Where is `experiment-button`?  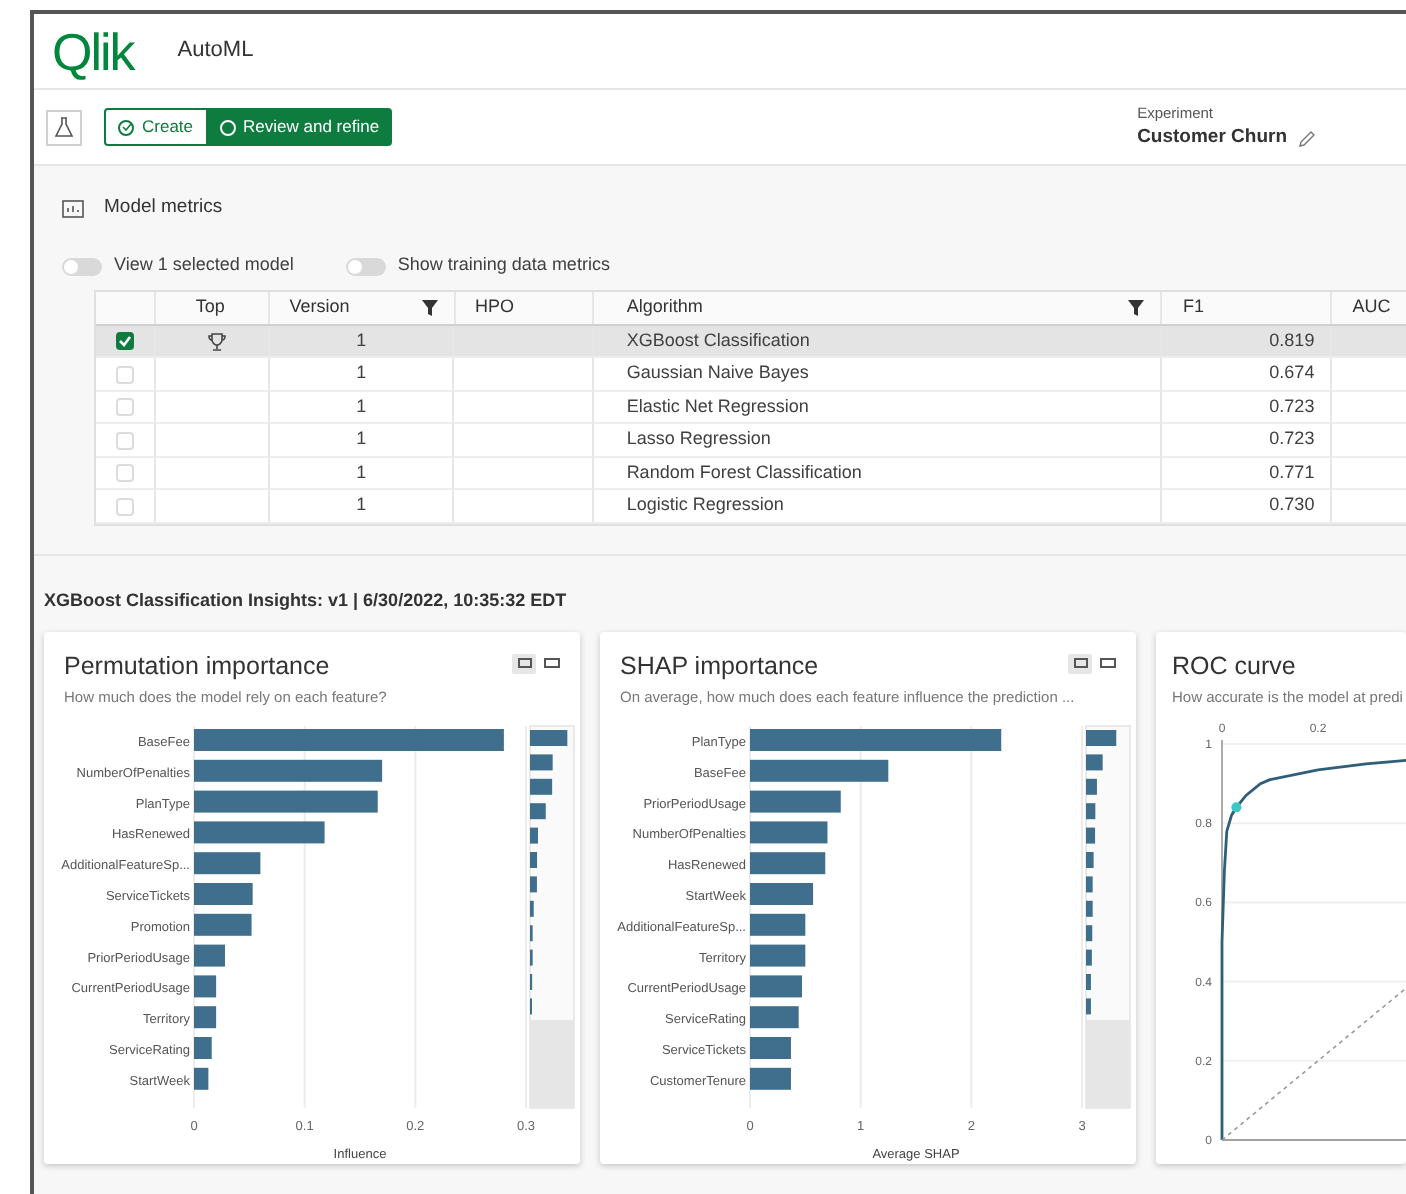
experiment-button is located at coordinates (64, 127).